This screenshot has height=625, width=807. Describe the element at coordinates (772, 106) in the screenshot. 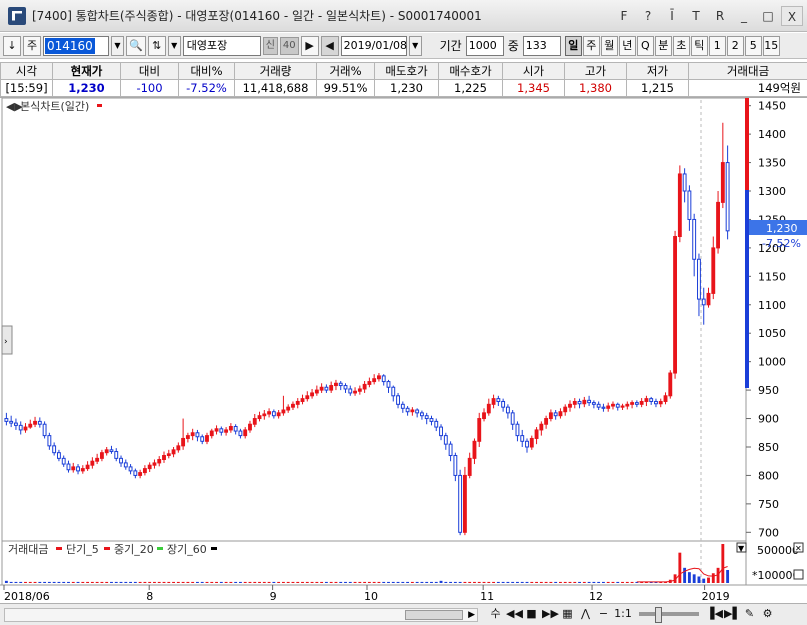

I see `y-tick-label: 1450` at that location.